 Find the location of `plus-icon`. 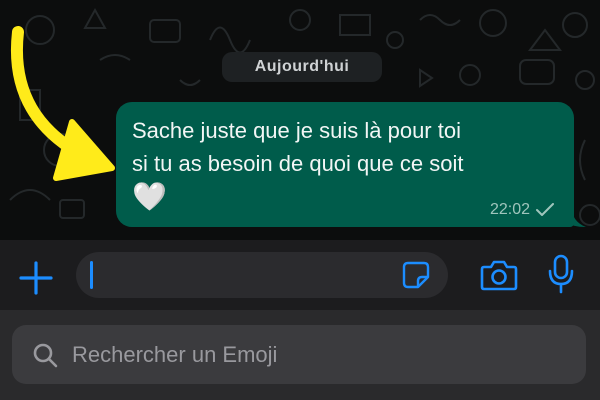

plus-icon is located at coordinates (36, 278).